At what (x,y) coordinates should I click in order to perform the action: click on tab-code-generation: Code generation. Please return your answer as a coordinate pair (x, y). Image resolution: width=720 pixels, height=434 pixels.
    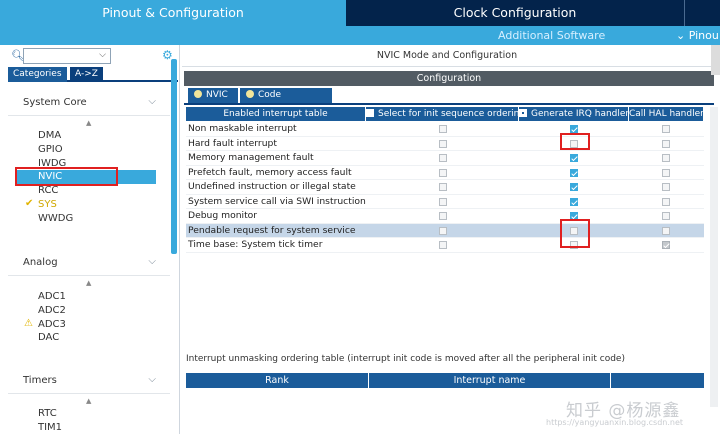
    Looking at the image, I should click on (286, 101).